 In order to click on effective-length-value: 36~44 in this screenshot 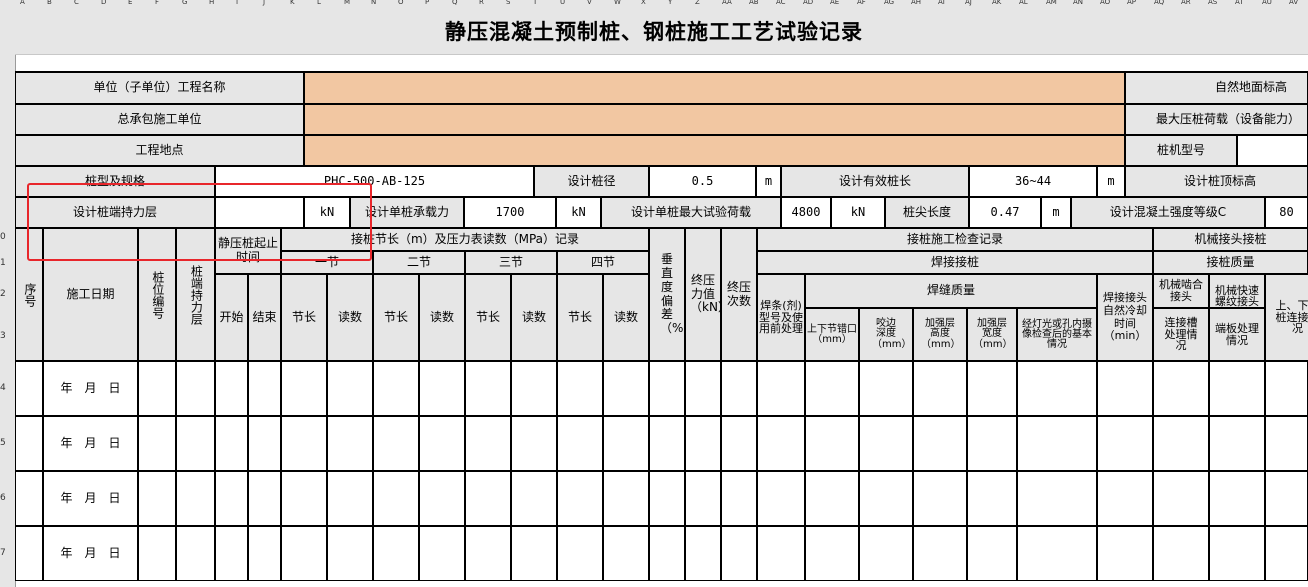, I will do `click(1033, 181)`.